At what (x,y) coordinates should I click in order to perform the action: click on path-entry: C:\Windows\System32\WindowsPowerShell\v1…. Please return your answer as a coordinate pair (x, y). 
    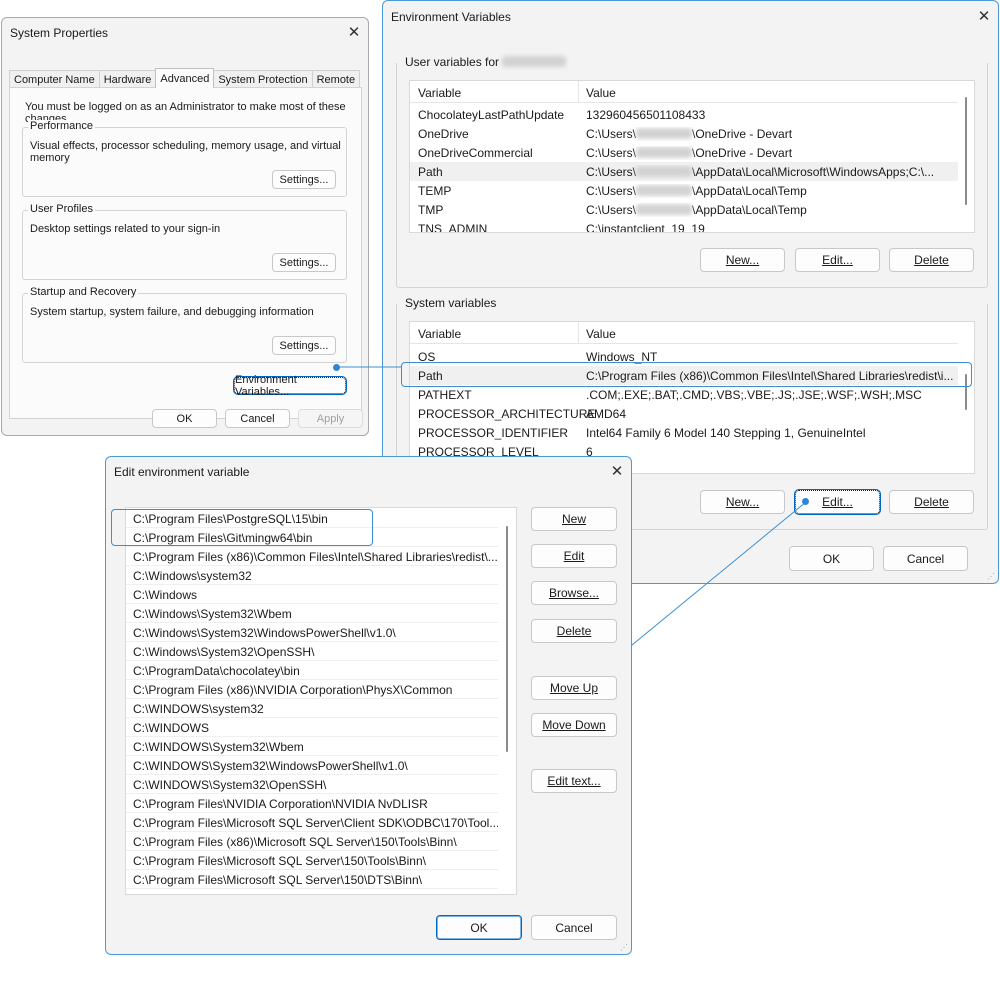
    Looking at the image, I should click on (312, 632).